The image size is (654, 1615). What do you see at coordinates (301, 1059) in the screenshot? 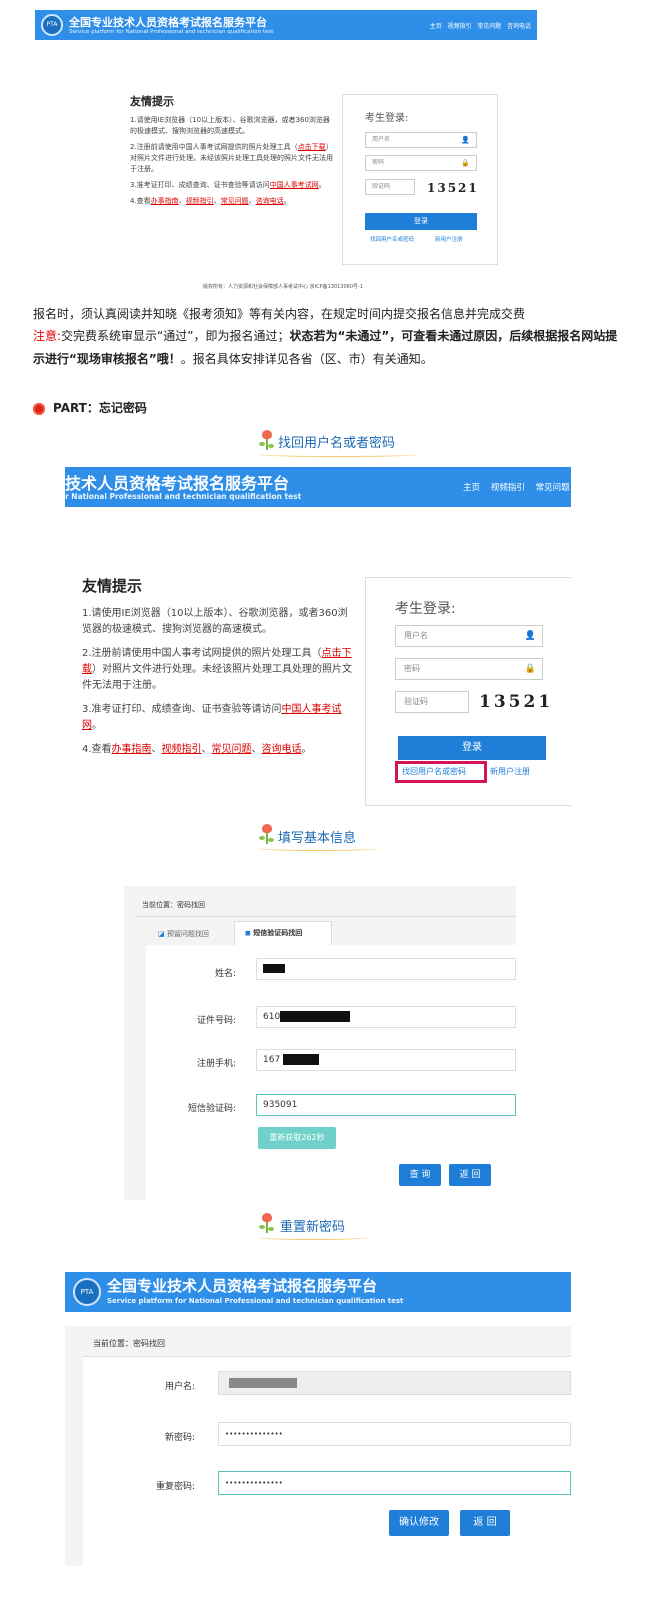
I see `redacted-phone` at bounding box center [301, 1059].